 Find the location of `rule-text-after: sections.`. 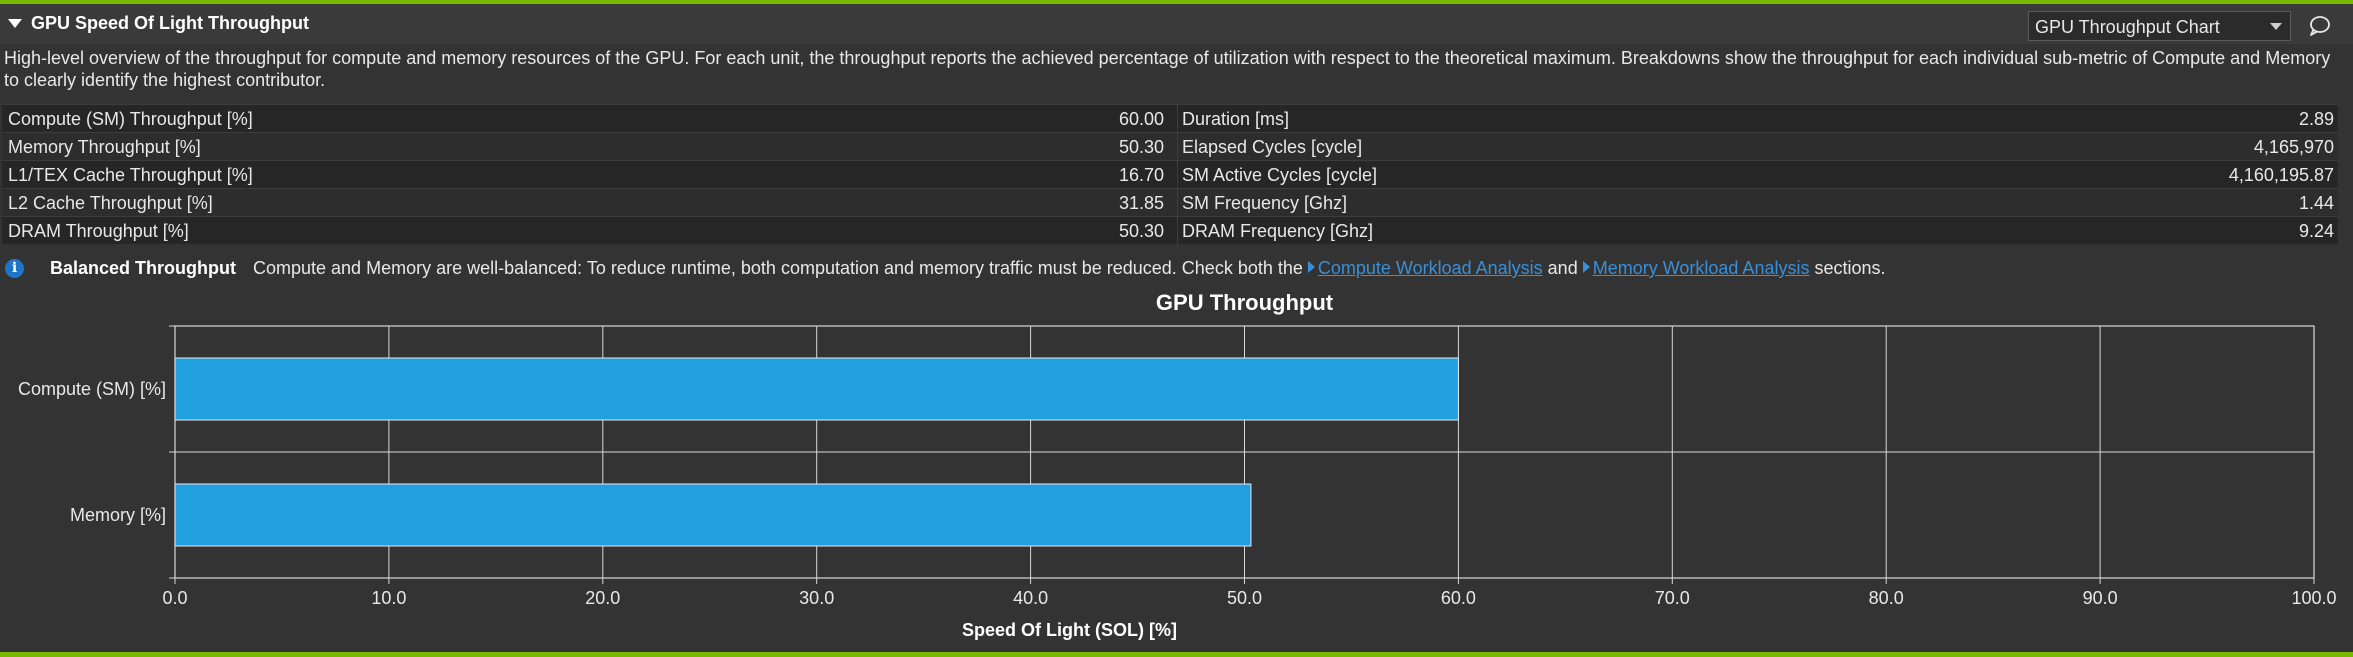

rule-text-after: sections. is located at coordinates (1847, 268).